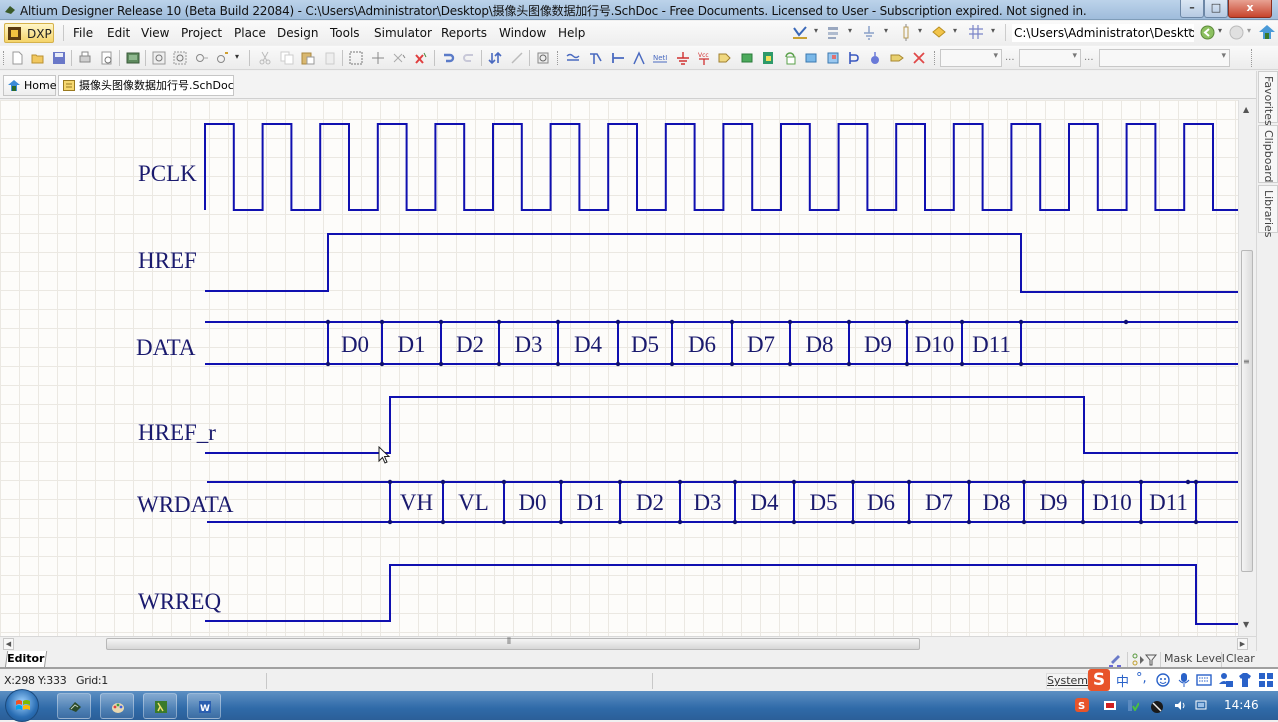 The height and width of the screenshot is (722, 1278). I want to click on dxp-menu-button: DXP, so click(29, 33).